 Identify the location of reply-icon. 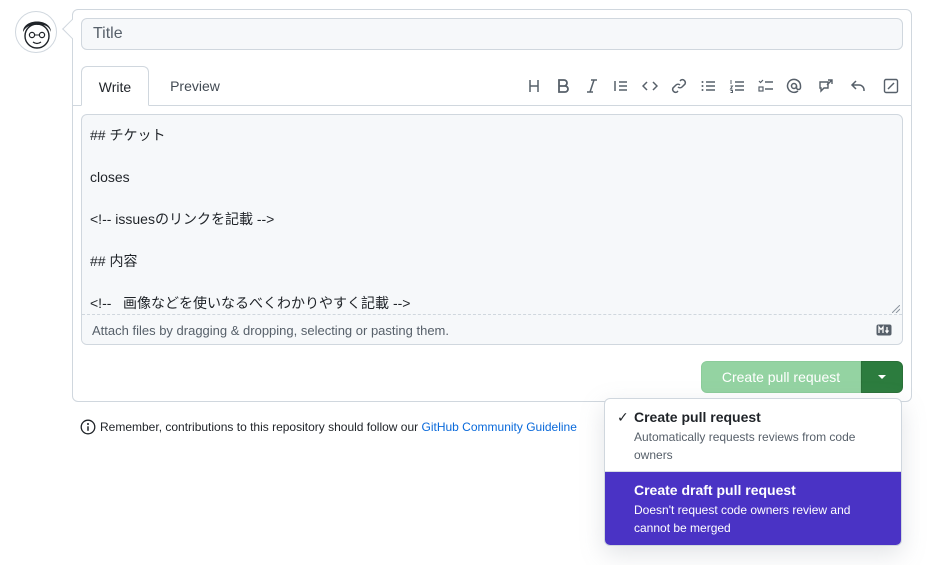
(858, 86).